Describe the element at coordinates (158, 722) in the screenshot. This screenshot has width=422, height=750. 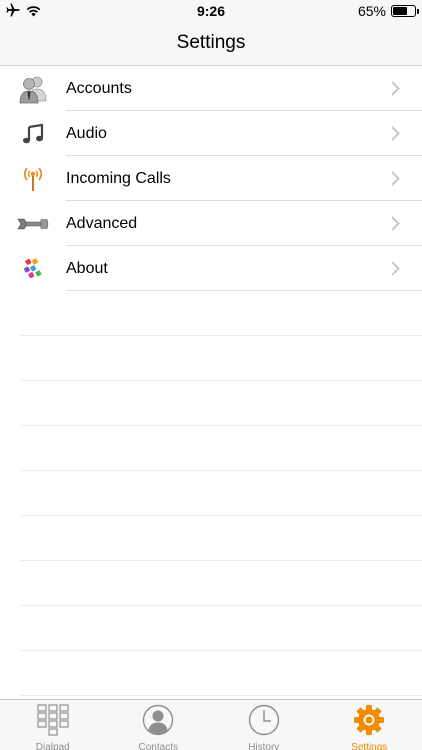
I see `contacts-icon` at that location.